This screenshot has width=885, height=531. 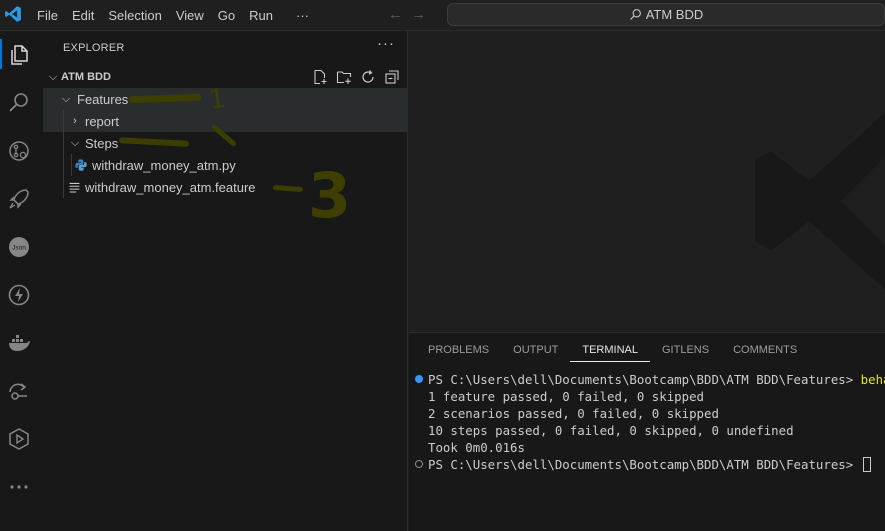 I want to click on tab-output: OUTPUT, so click(x=535, y=350).